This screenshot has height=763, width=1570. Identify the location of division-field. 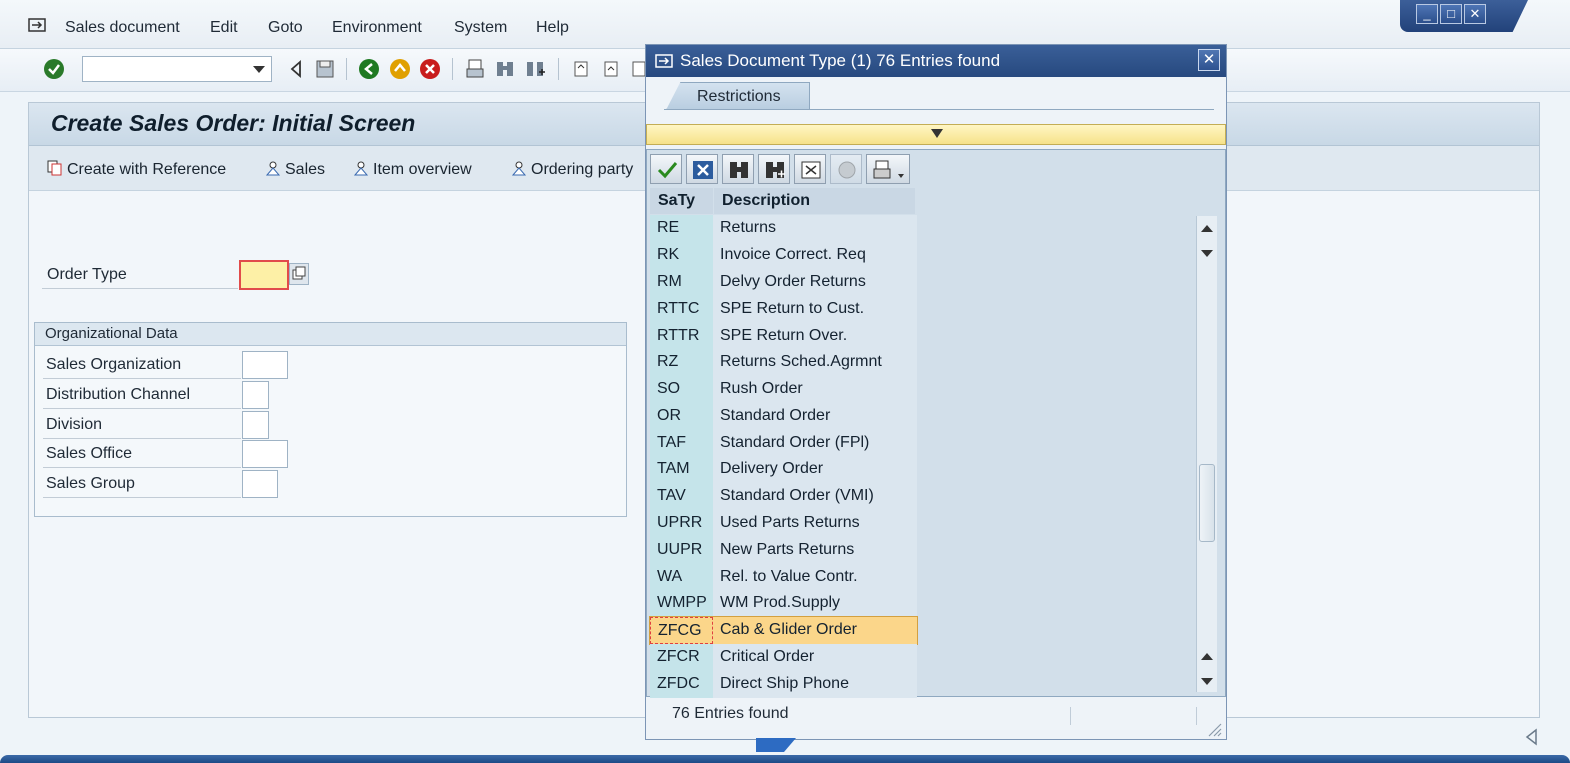
(255, 425).